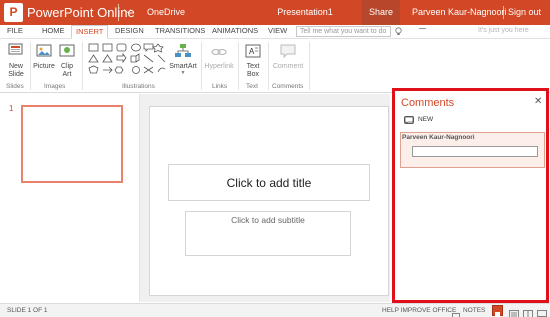  What do you see at coordinates (288, 66) in the screenshot?
I see `comment-label: Comment` at bounding box center [288, 66].